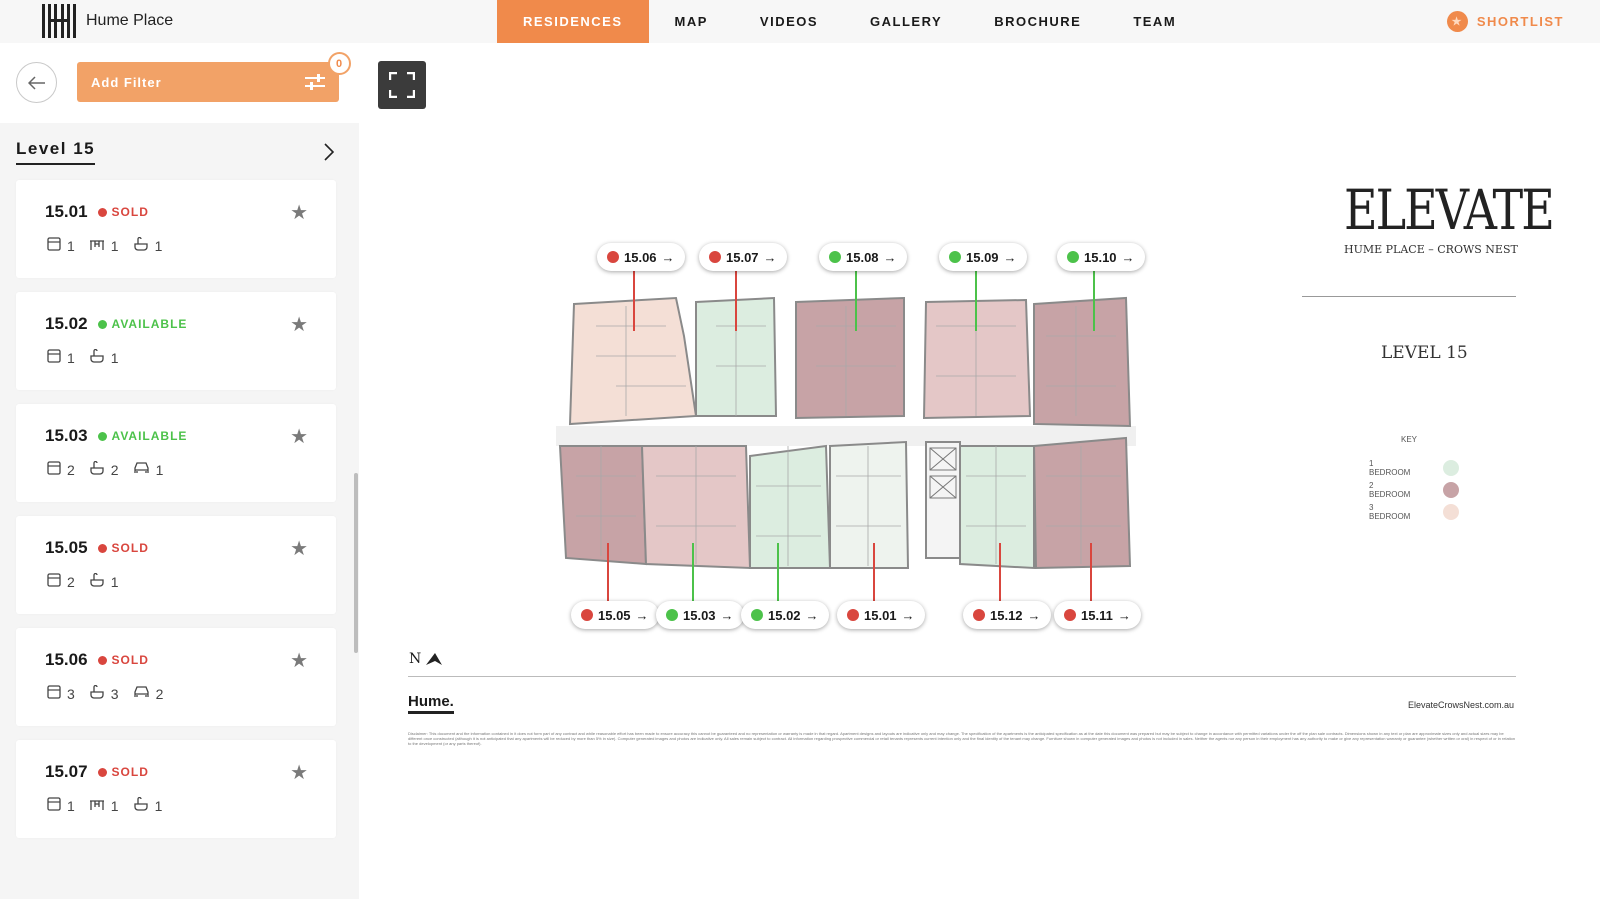 The image size is (1600, 899). What do you see at coordinates (176, 341) in the screenshot?
I see `unit-card: 15.02 AVAILABLE ★ 11` at bounding box center [176, 341].